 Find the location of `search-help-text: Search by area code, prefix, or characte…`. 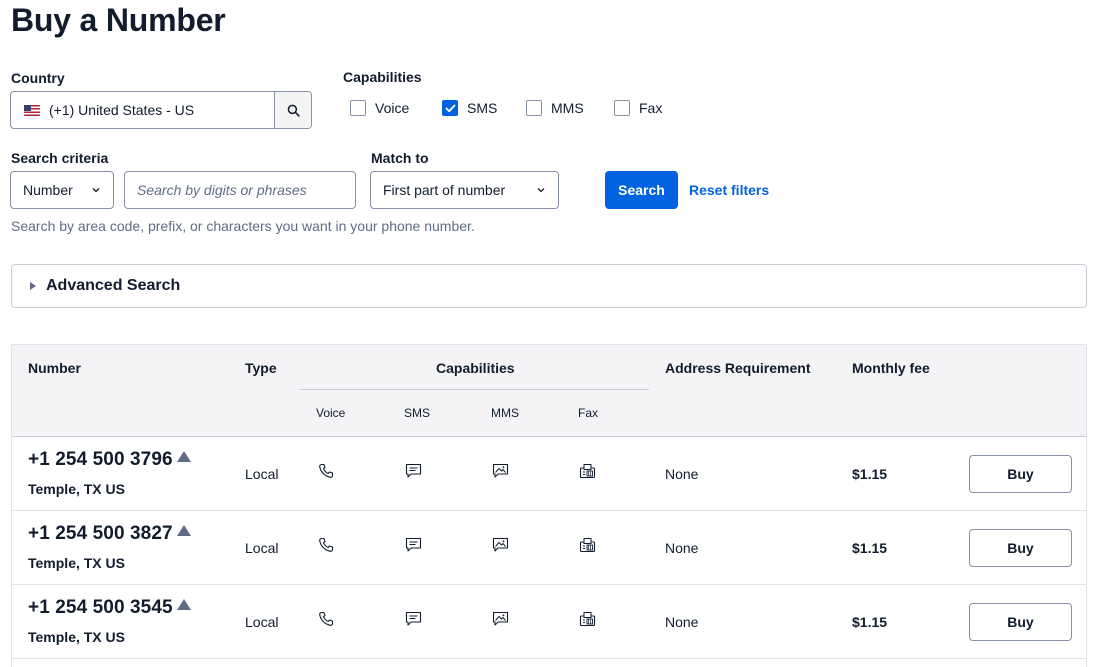

search-help-text: Search by area code, prefix, or characte… is located at coordinates (243, 226).